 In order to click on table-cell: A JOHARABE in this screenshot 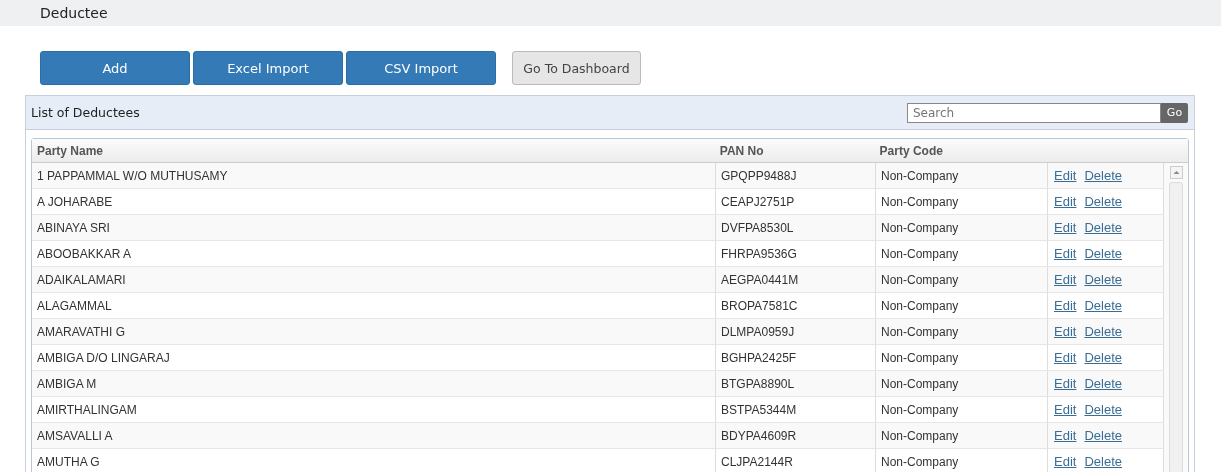, I will do `click(374, 201)`.